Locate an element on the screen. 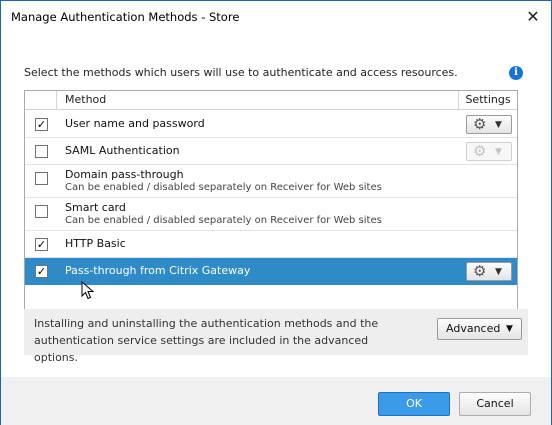 This screenshot has height=425, width=552. method-label: Domain pass-through is located at coordinates (124, 174).